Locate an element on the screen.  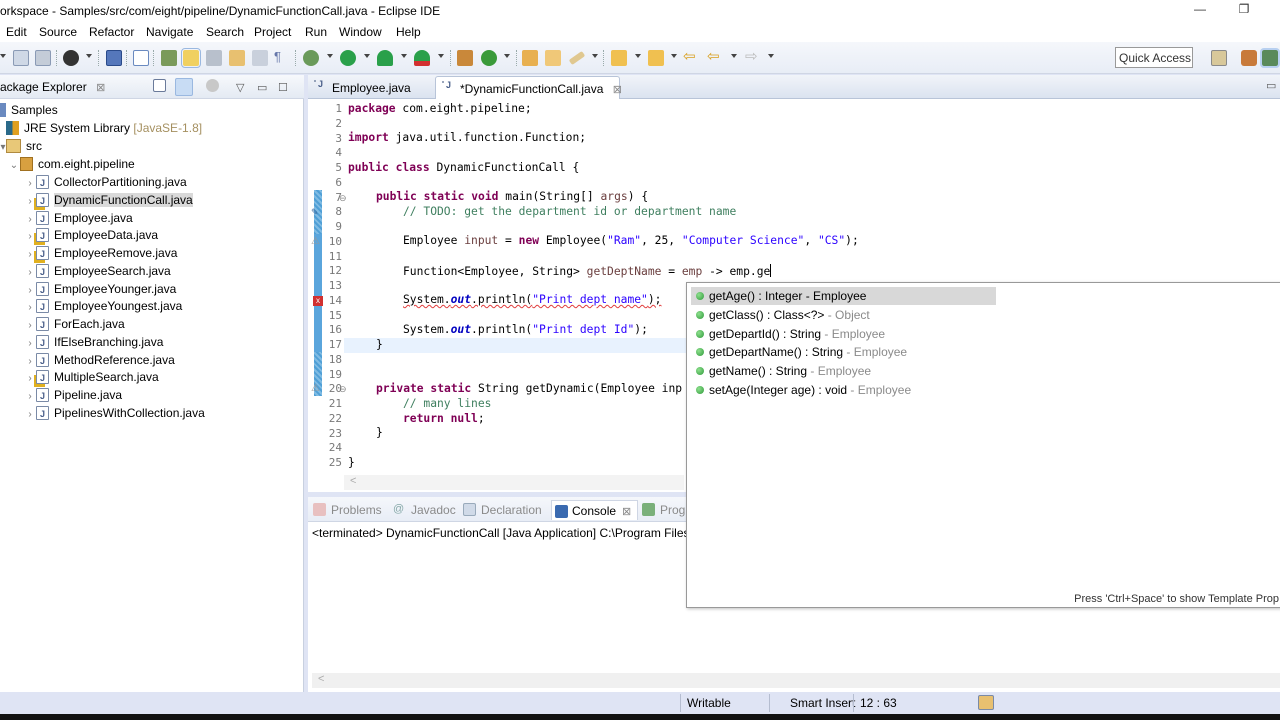
run-external-tool-icon is located at coordinates (422, 58).